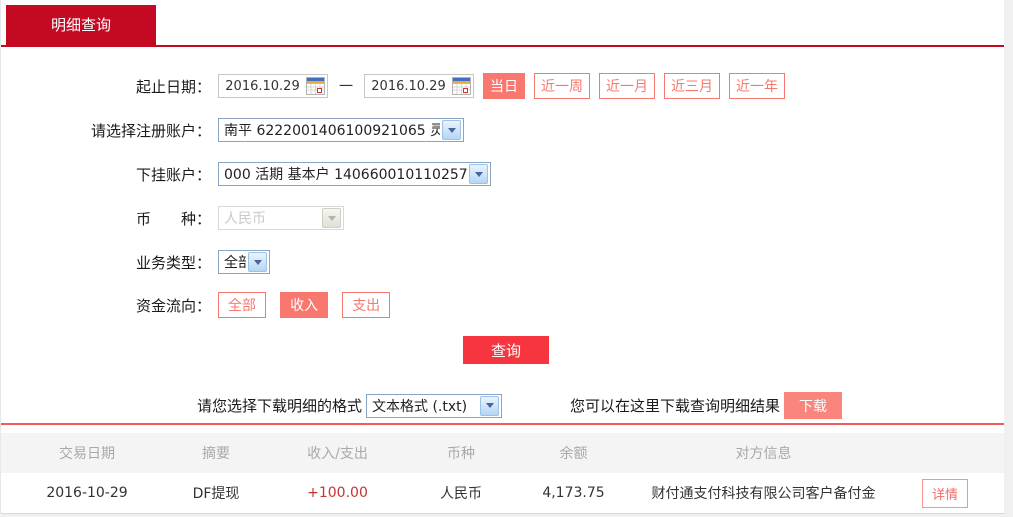  Describe the element at coordinates (627, 86) in the screenshot. I see `quick-month-button: 近一月` at that location.